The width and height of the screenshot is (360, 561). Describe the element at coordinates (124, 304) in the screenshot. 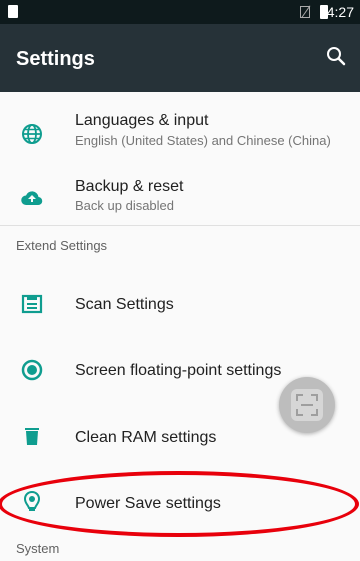

I see `settings-item-label: Scan Settings` at that location.